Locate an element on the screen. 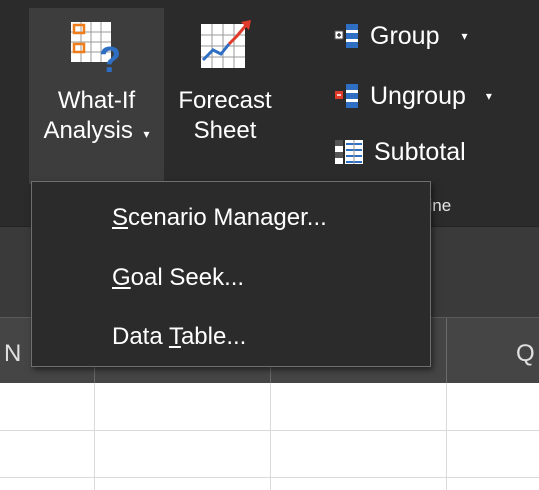  ungroup-icon is located at coordinates (346, 96).